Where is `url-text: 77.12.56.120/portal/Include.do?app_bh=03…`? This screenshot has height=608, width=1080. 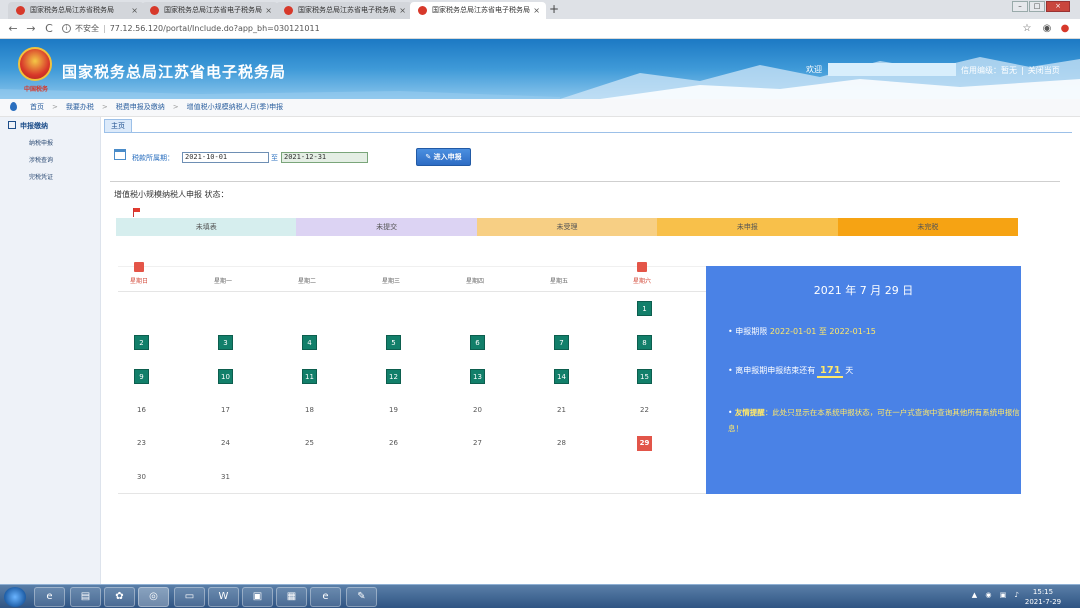
url-text: 77.12.56.120/portal/Include.do?app_bh=03… is located at coordinates (214, 28).